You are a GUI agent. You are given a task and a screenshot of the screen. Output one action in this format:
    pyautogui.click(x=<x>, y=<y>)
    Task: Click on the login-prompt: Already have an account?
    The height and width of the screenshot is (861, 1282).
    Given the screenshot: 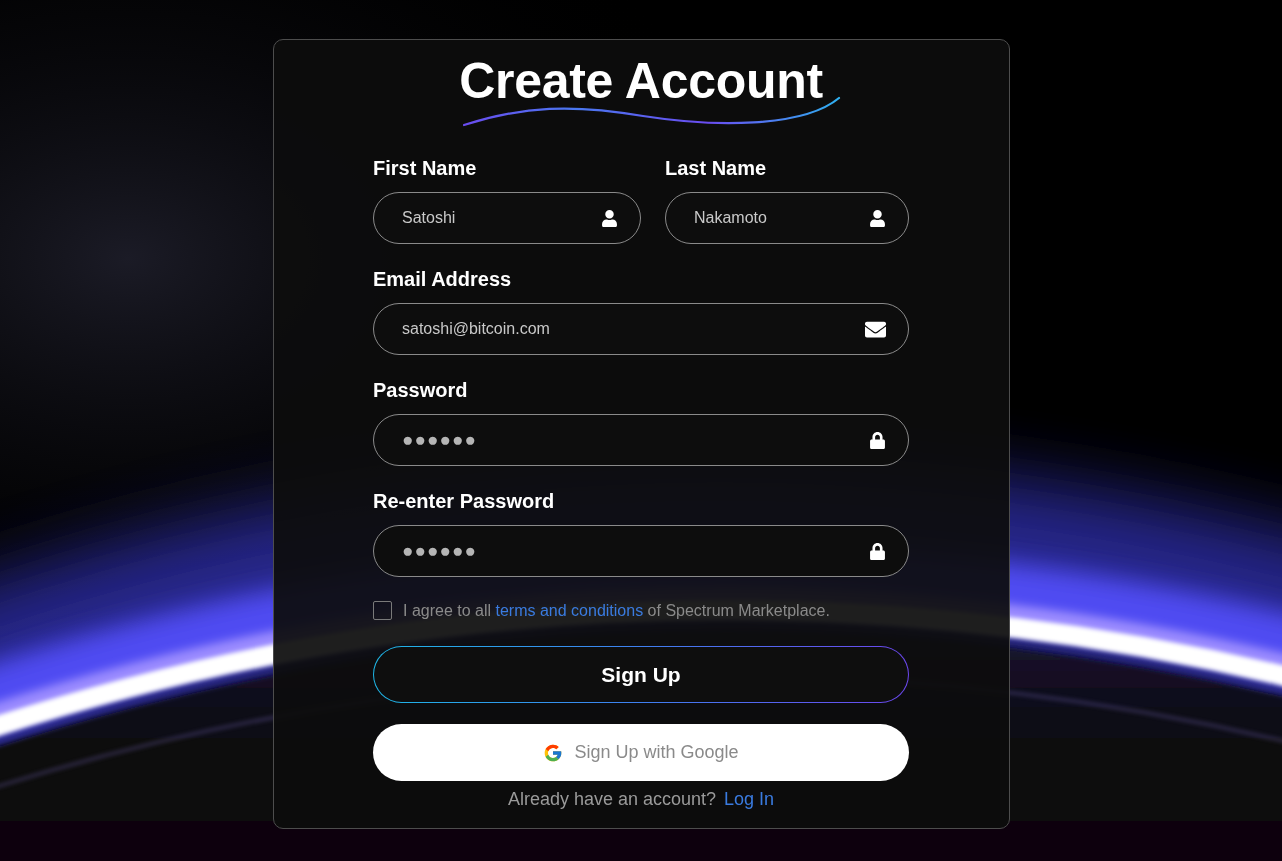 What is the action you would take?
    pyautogui.click(x=612, y=799)
    